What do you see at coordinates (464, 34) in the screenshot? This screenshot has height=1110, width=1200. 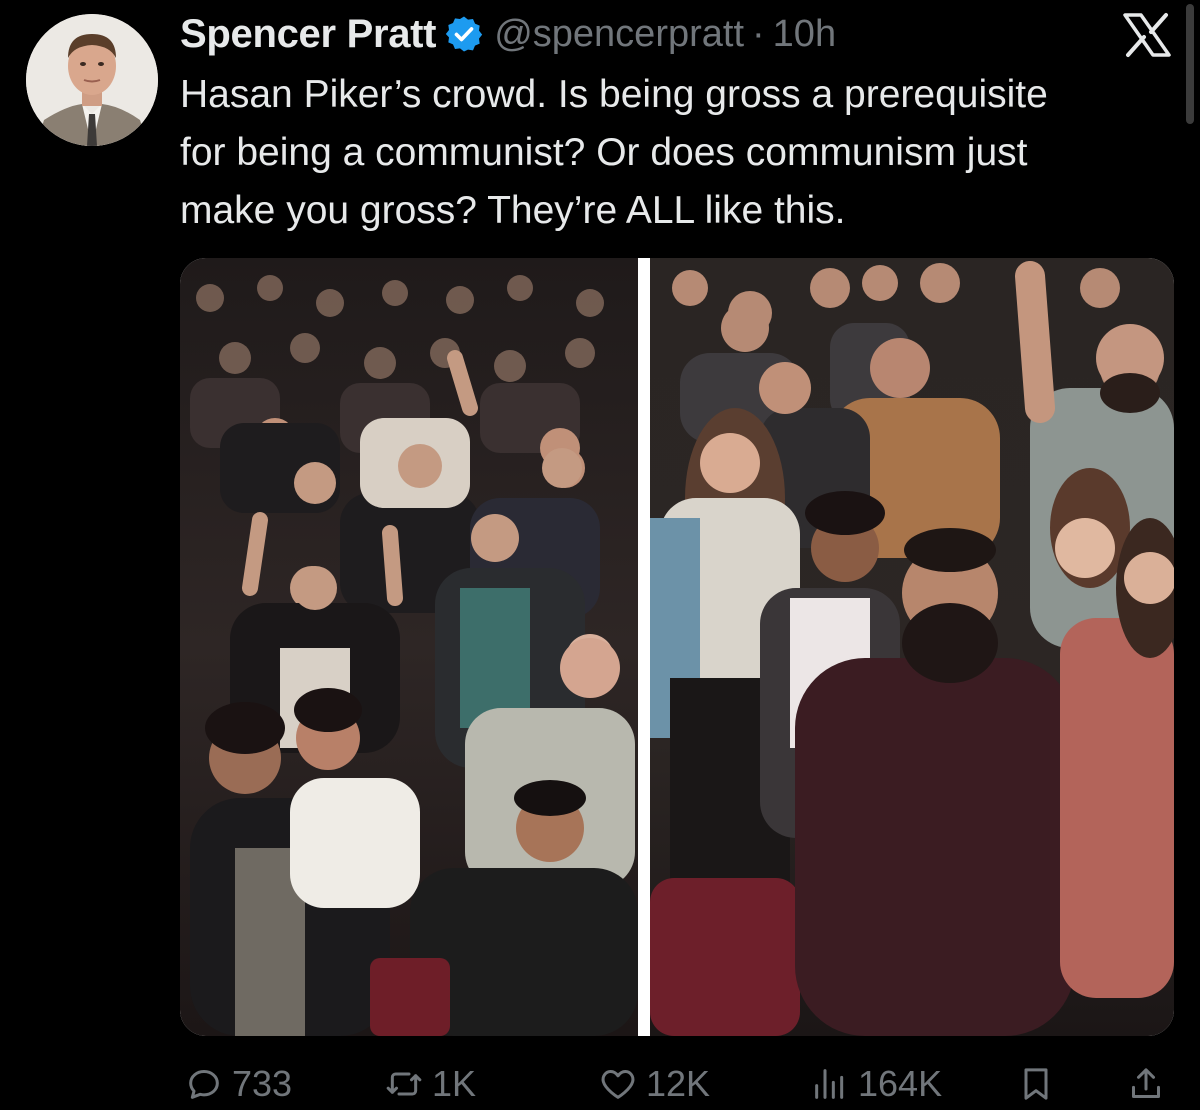 I see `verified-badge-icon` at bounding box center [464, 34].